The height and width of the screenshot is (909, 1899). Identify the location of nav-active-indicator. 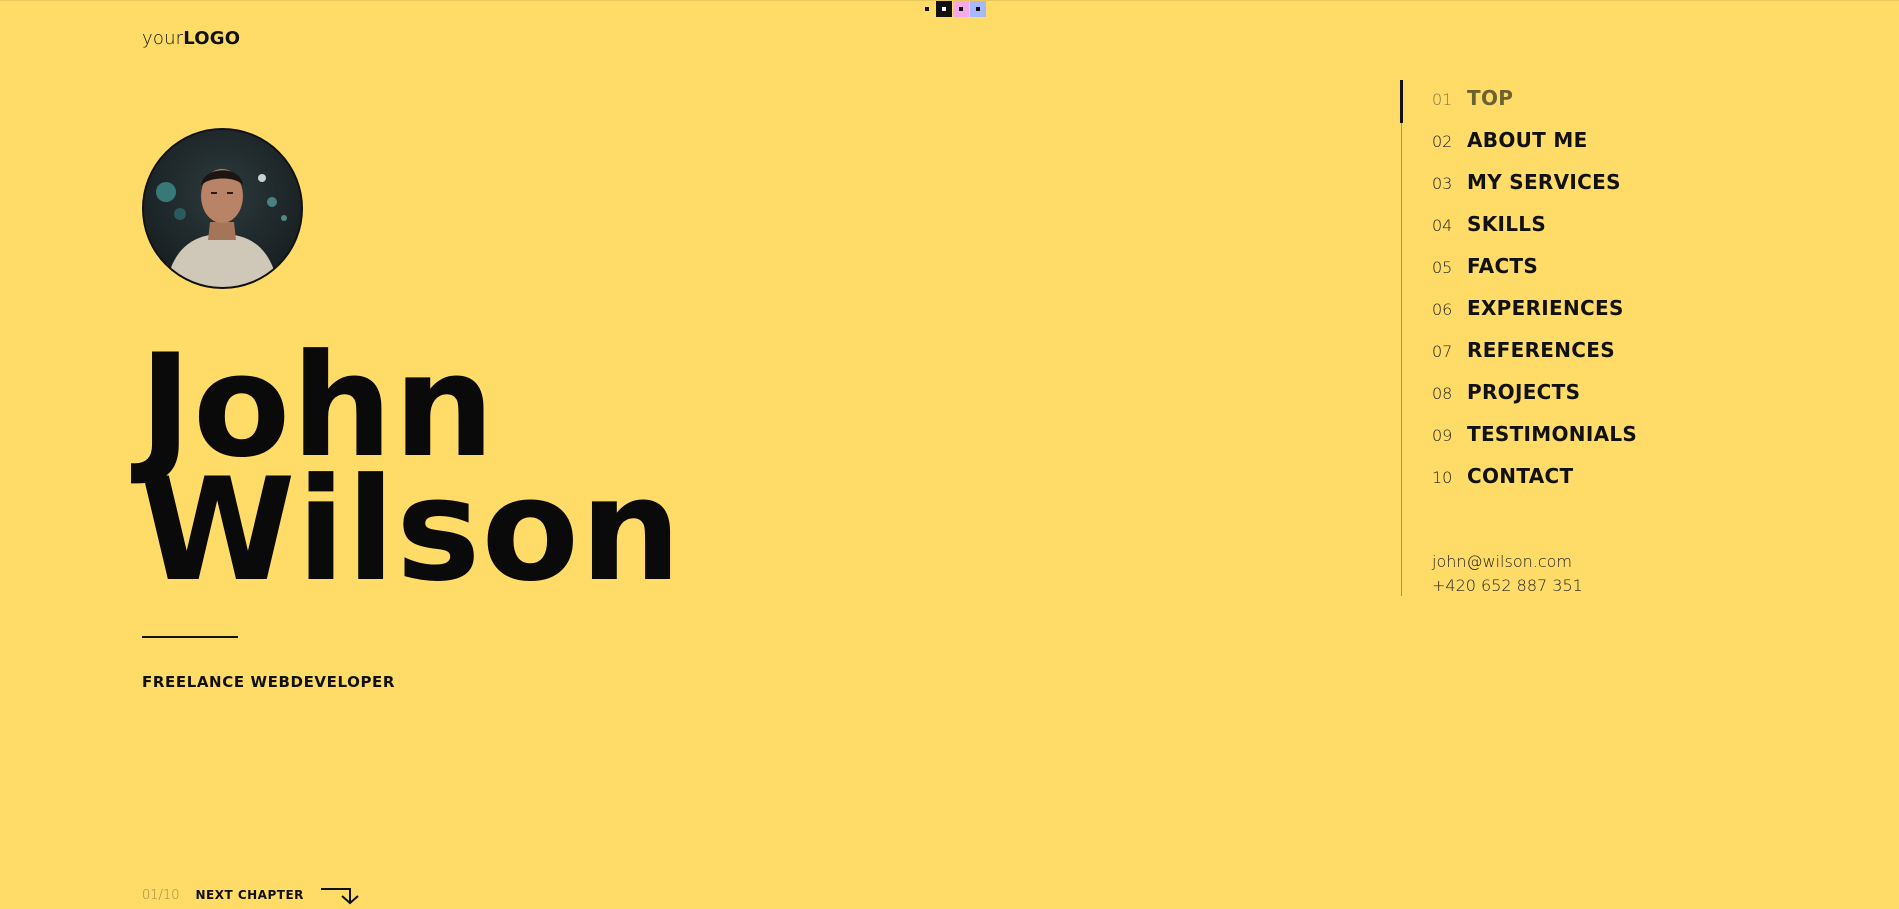
(1401, 101).